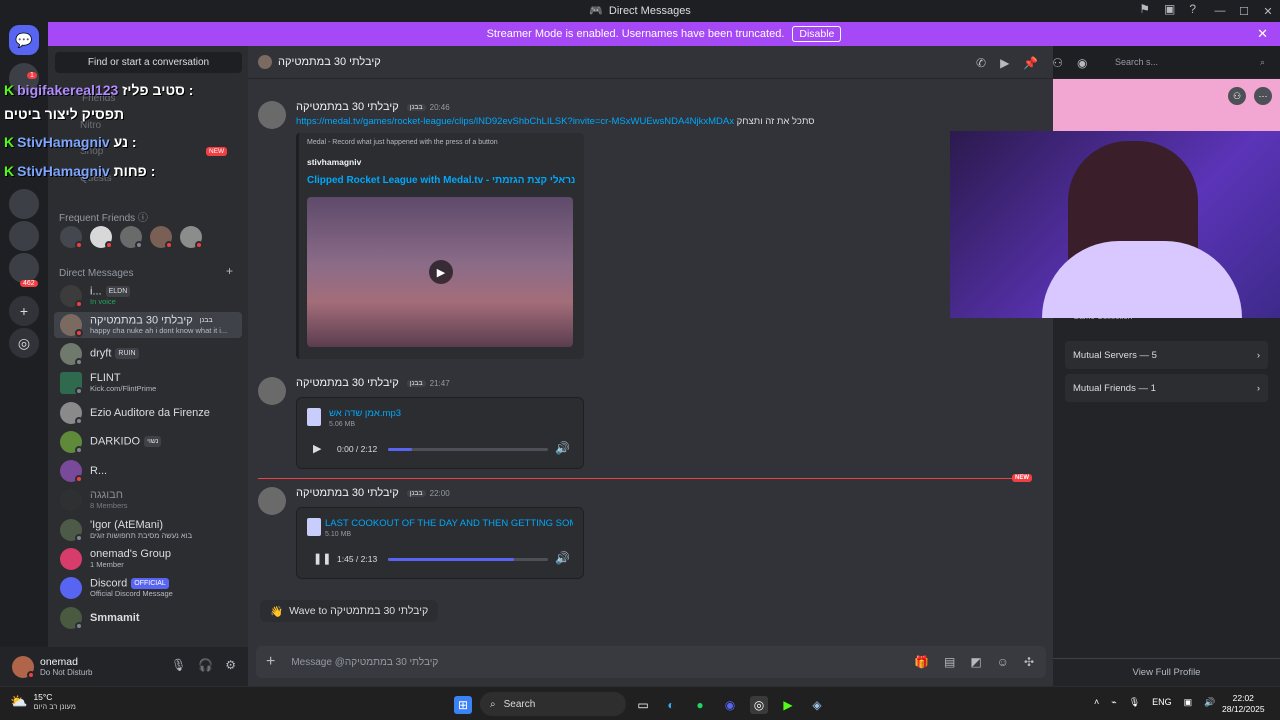  I want to click on dm-item: i... ELDN In voice, so click(148, 296).